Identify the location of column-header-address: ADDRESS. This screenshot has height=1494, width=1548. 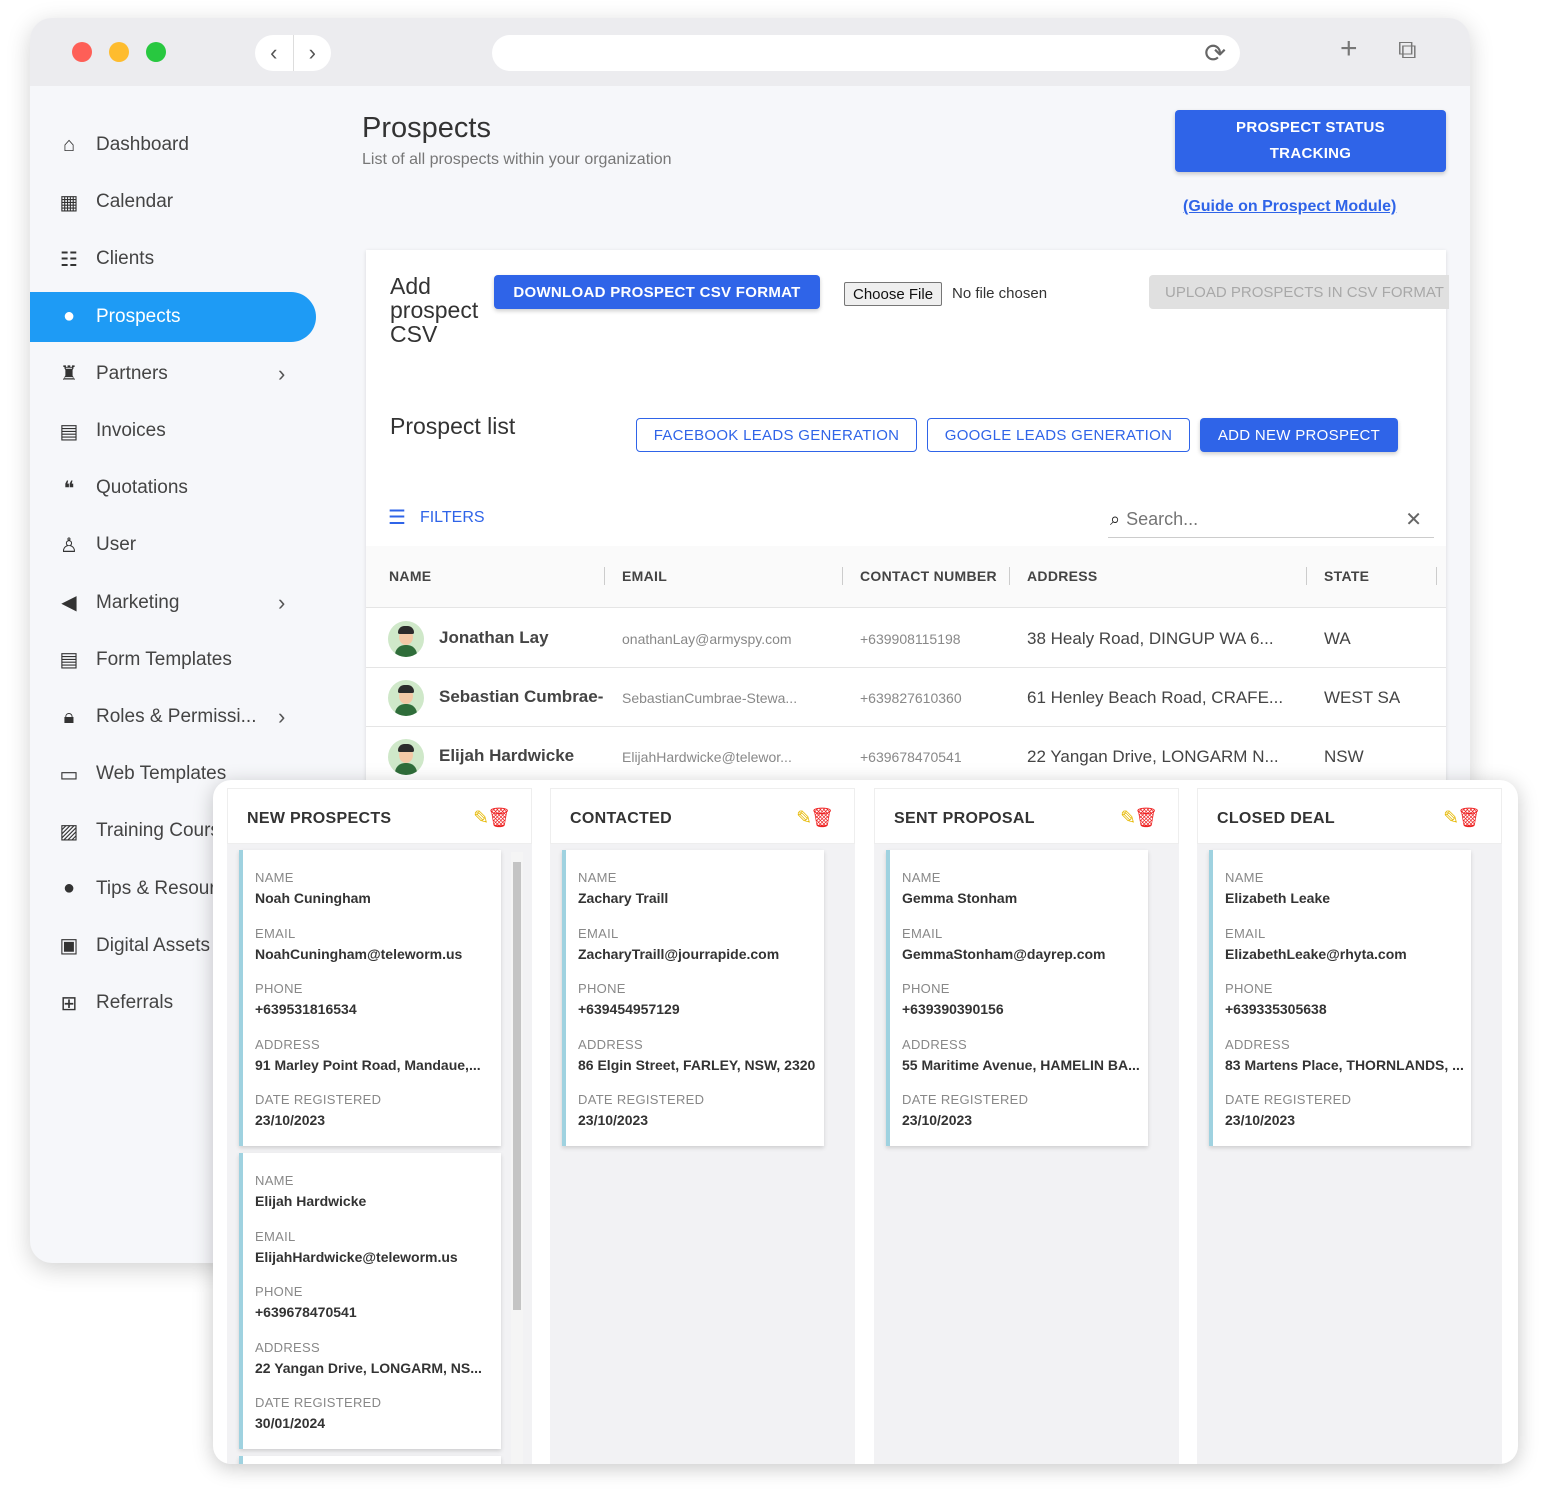
(1062, 576).